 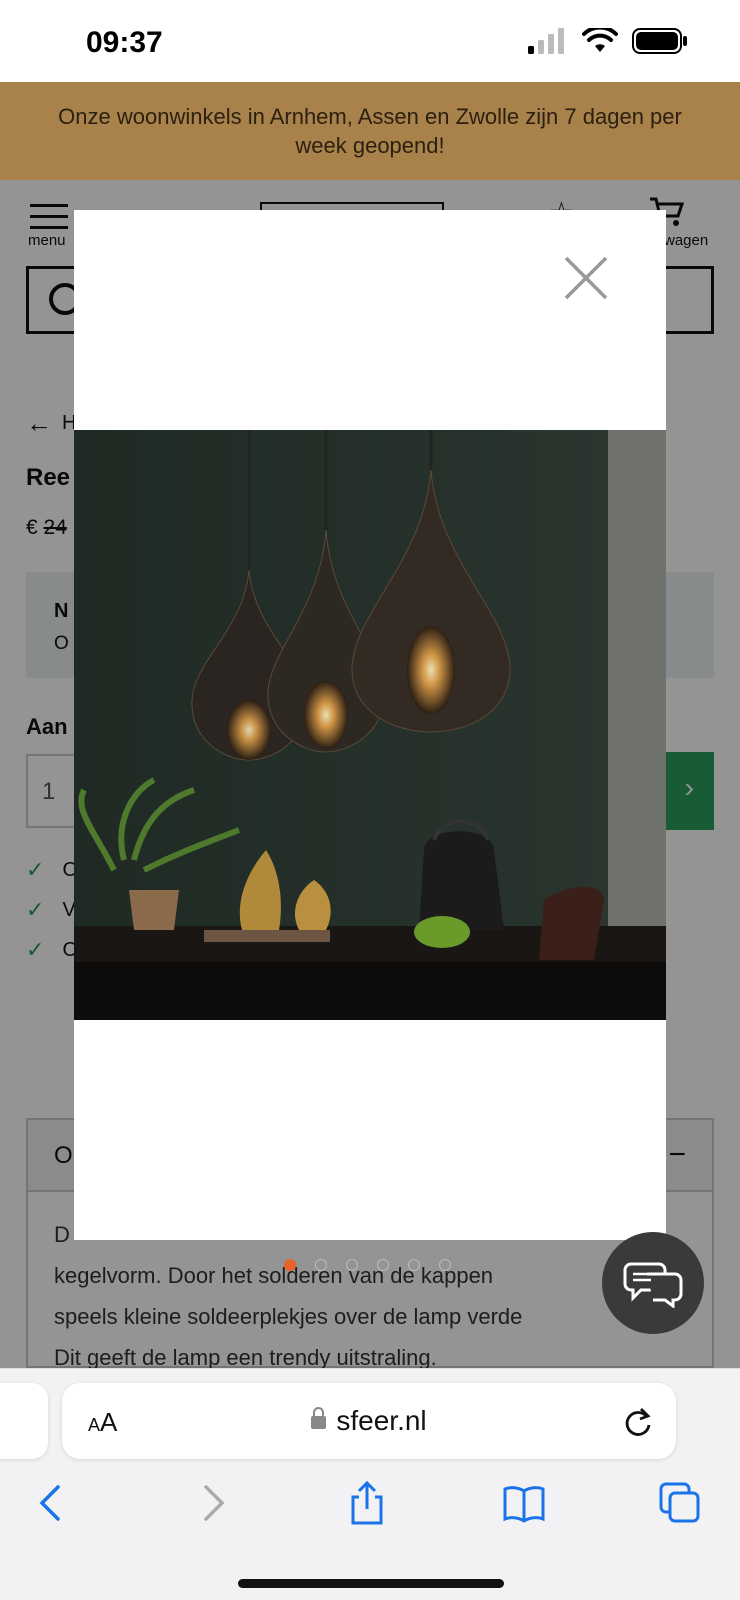 I want to click on home-indicator, so click(x=371, y=1583).